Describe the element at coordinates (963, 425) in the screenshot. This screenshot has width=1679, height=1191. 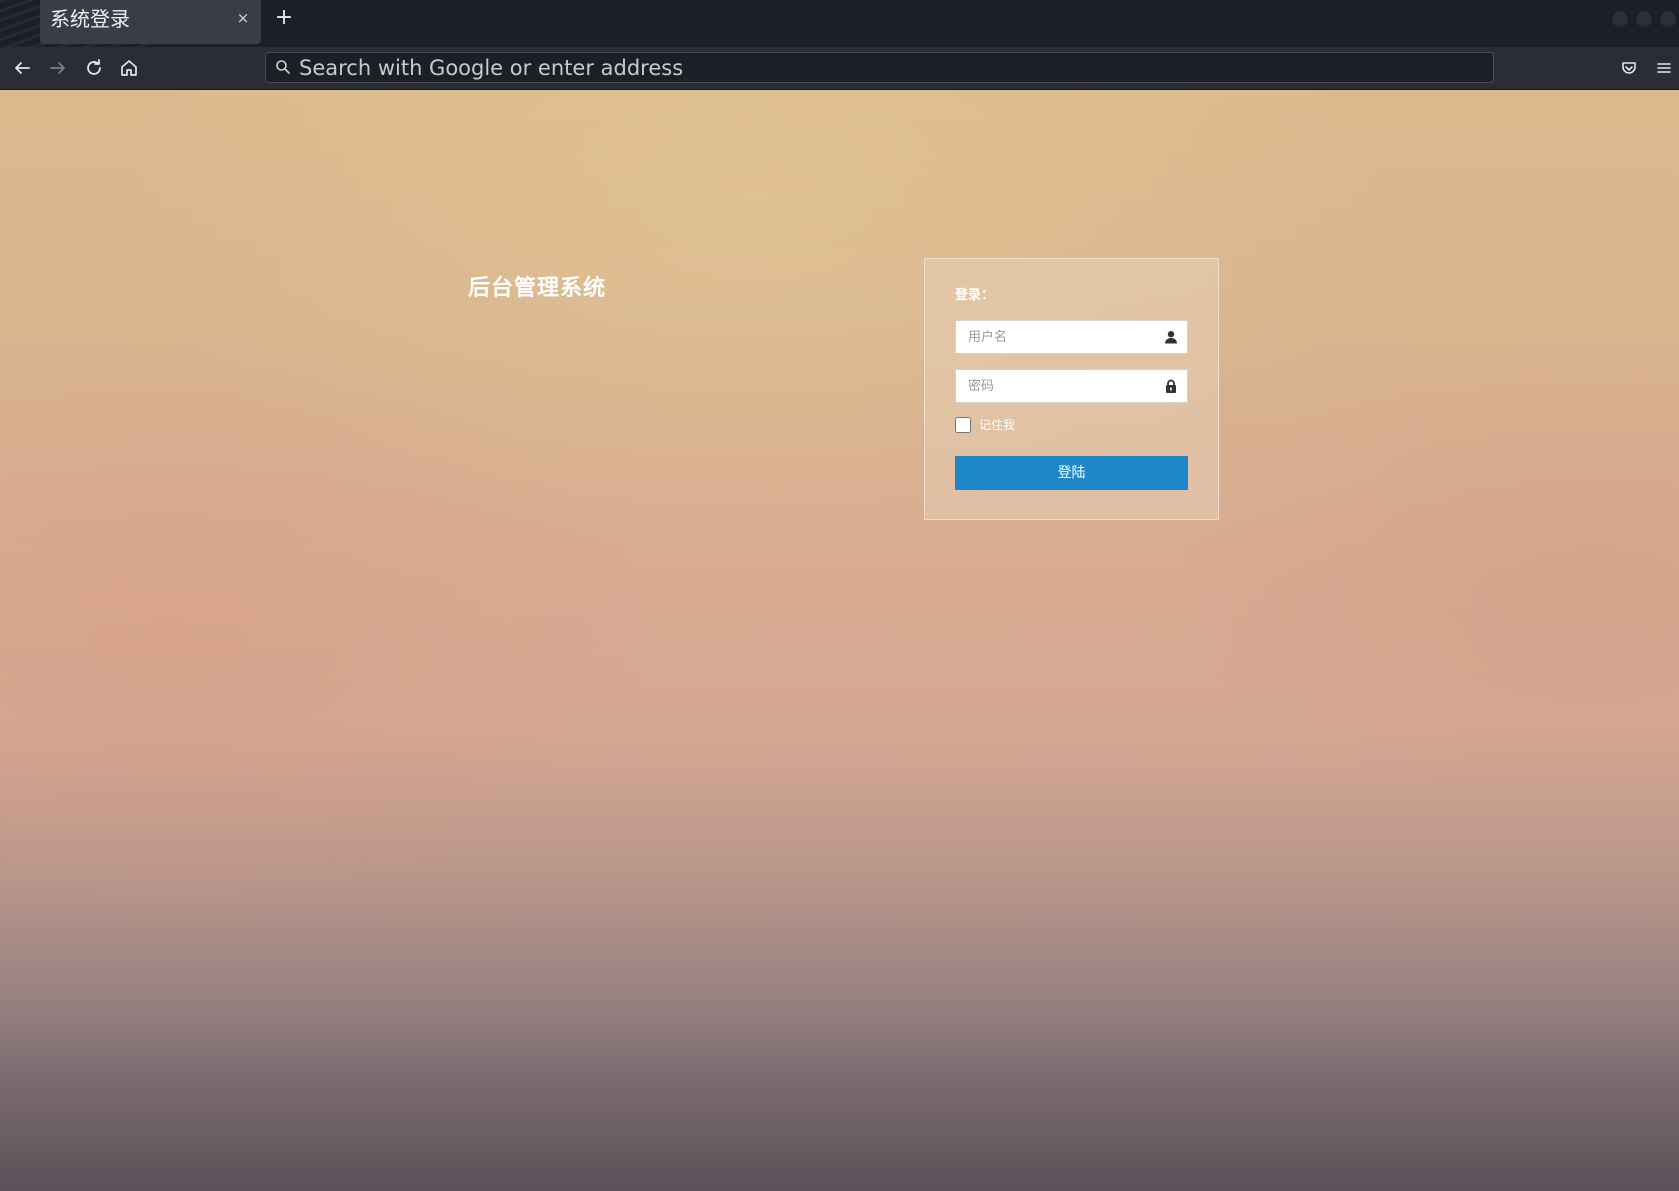
I see `remember-me-checkbox` at that location.